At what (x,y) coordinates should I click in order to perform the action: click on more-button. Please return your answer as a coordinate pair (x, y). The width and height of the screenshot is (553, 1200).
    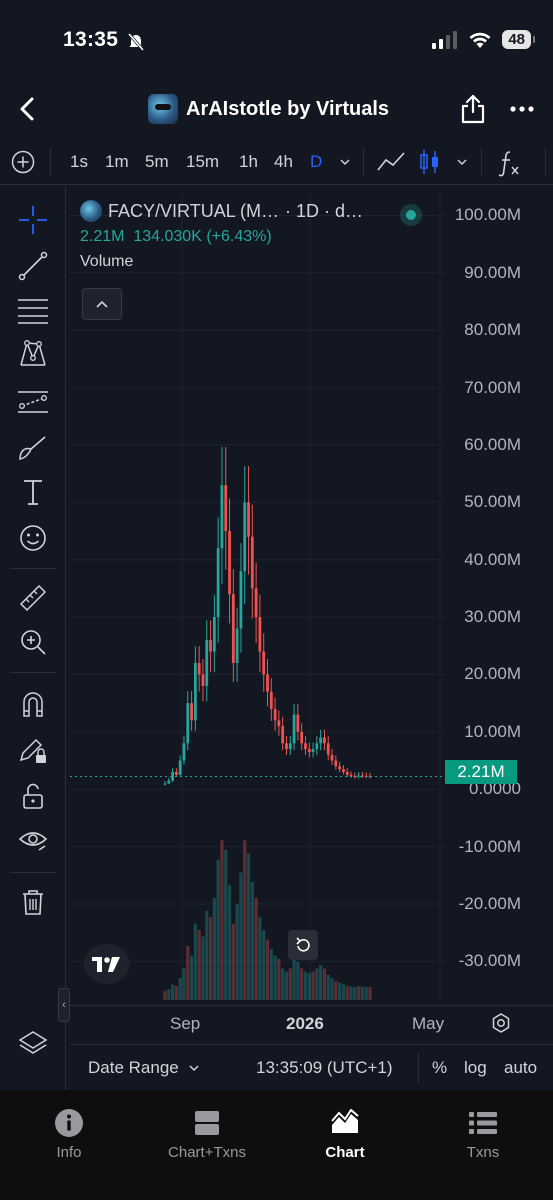
    Looking at the image, I should click on (522, 109).